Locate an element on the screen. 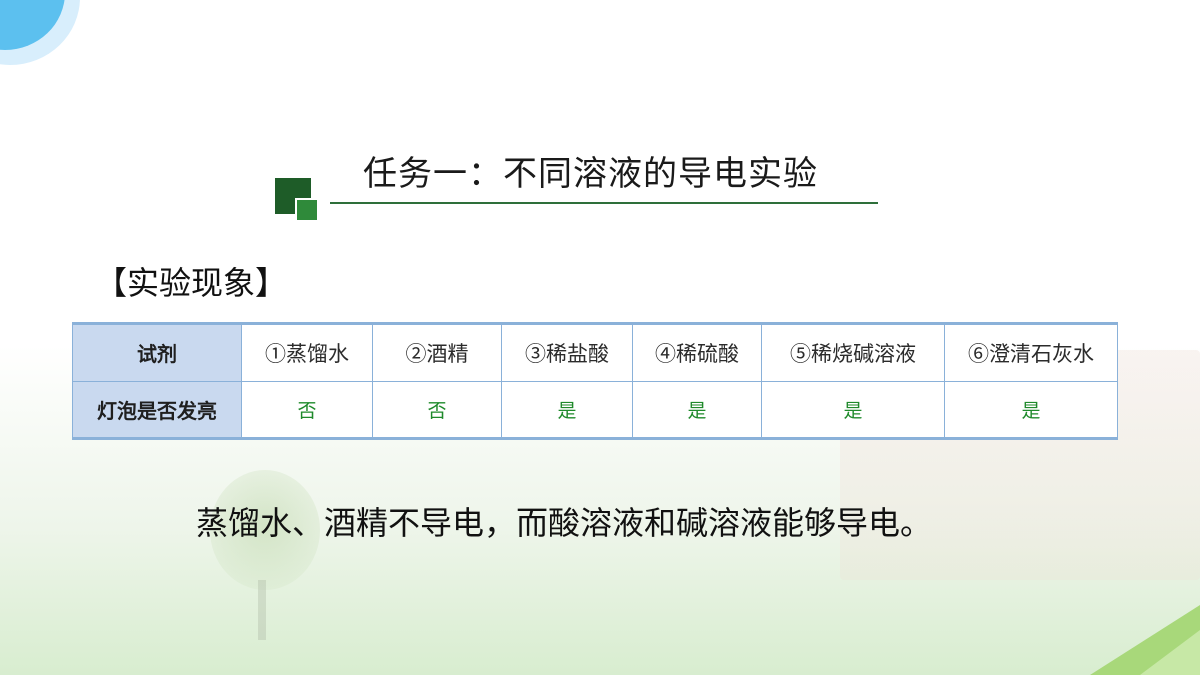  conclusion-text: 蒸馏水、酒精不导电，而酸溶液和碱溶液能够导电。 is located at coordinates (564, 523).